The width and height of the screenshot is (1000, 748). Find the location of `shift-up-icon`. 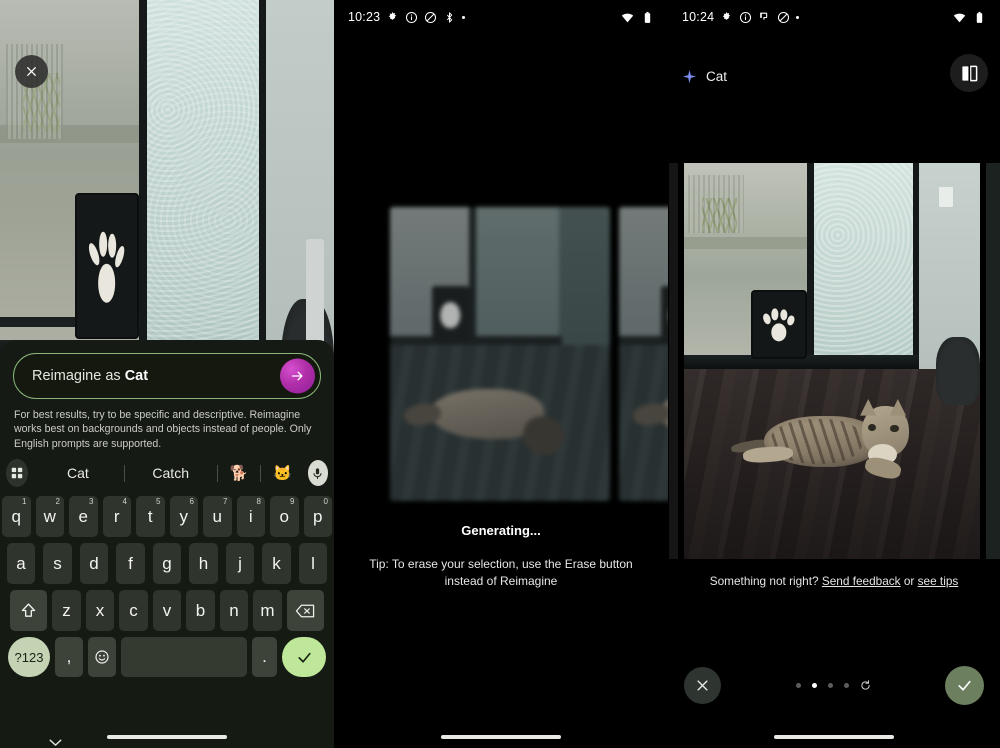

shift-up-icon is located at coordinates (29, 610).